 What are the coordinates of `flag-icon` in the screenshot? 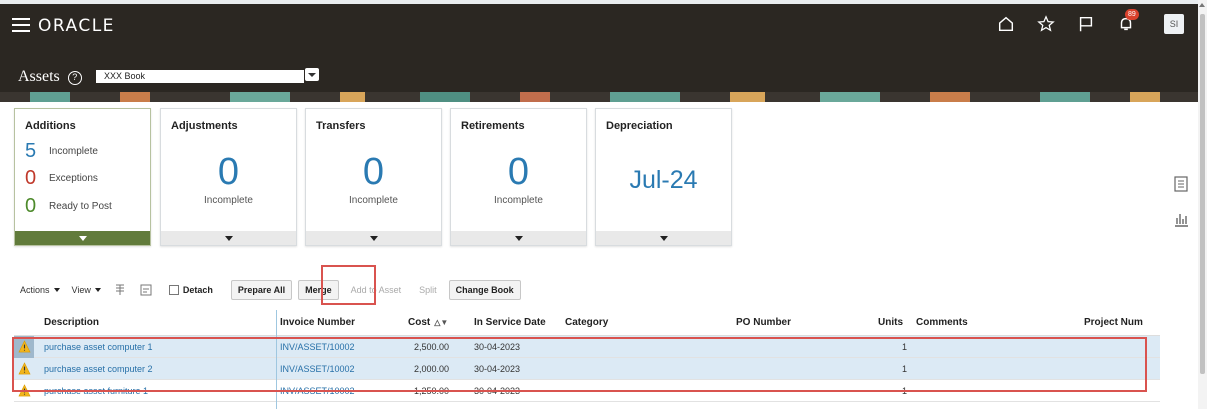 It's located at (1086, 24).